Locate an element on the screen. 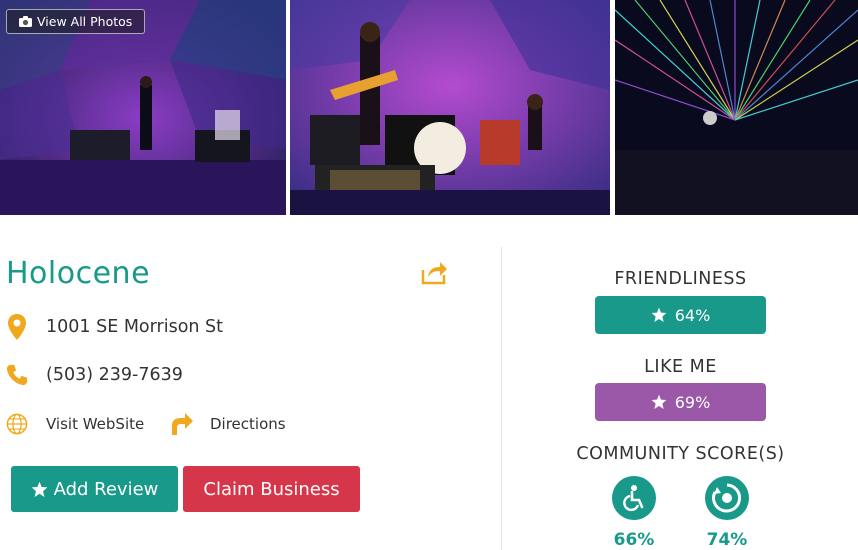 The width and height of the screenshot is (858, 550). website-label: Visit WebSite is located at coordinates (95, 424).